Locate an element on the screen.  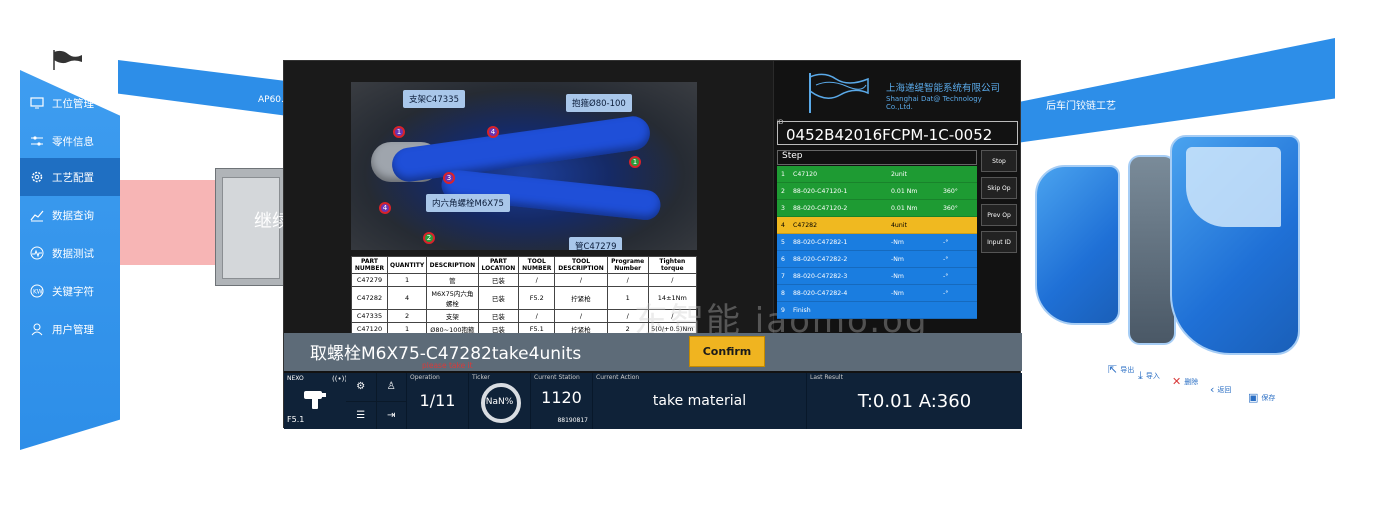
database-button: ☰ is located at coordinates (361, 415).